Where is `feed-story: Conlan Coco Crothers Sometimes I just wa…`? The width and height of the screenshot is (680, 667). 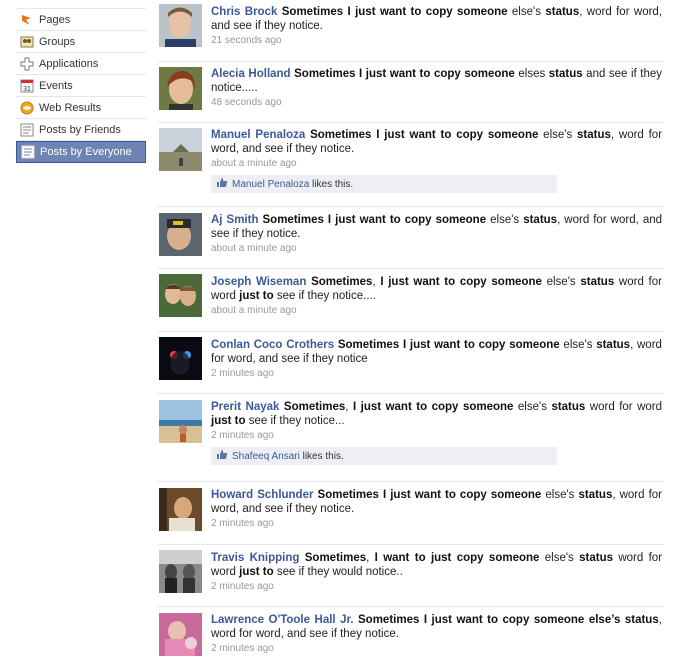 feed-story: Conlan Coco Crothers Sometimes I just wa… is located at coordinates (411, 363).